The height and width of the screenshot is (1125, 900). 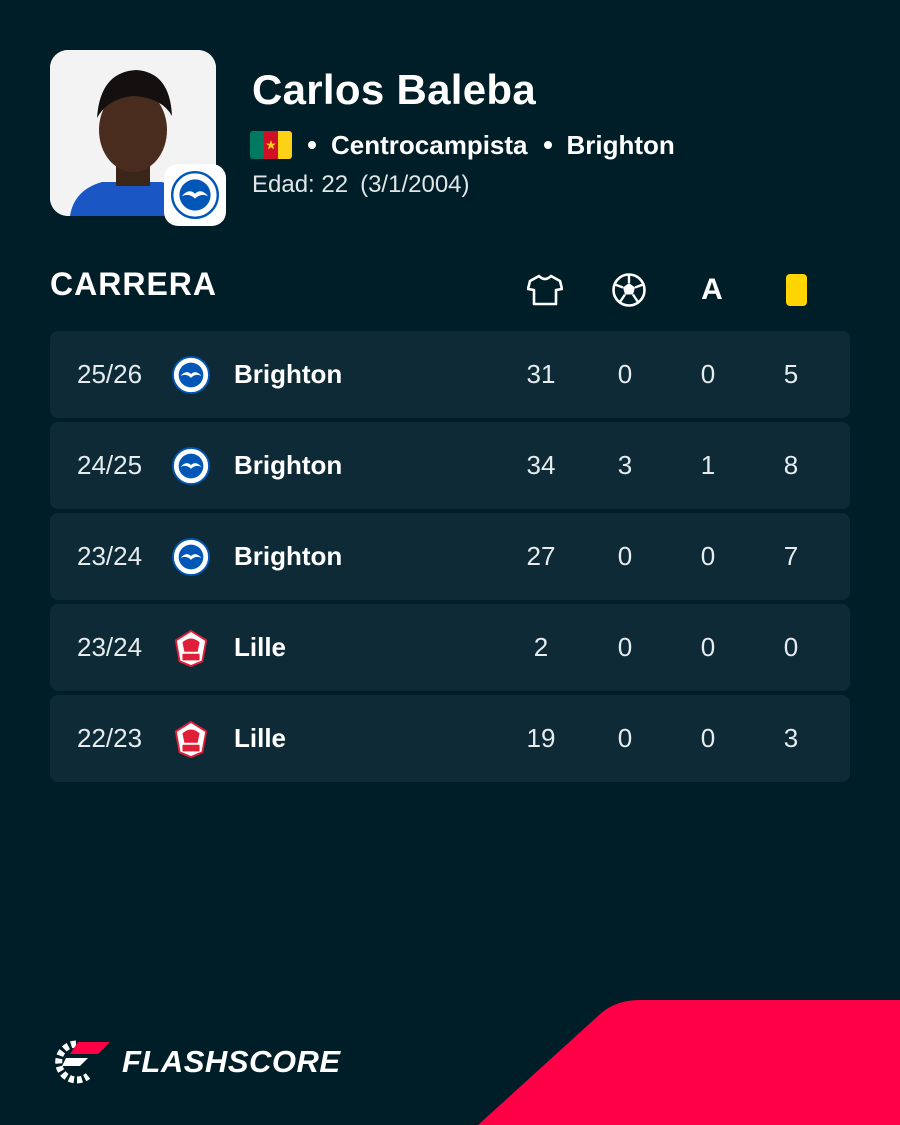 What do you see at coordinates (271, 145) in the screenshot?
I see `cameroon-flag-icon` at bounding box center [271, 145].